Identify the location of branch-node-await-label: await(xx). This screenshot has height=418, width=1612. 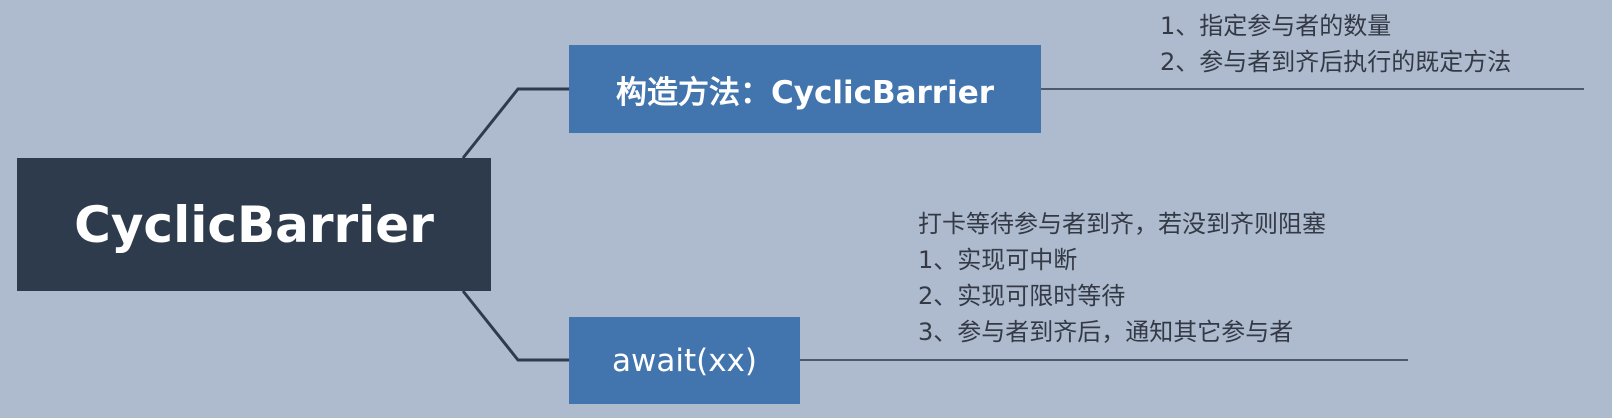
(684, 360).